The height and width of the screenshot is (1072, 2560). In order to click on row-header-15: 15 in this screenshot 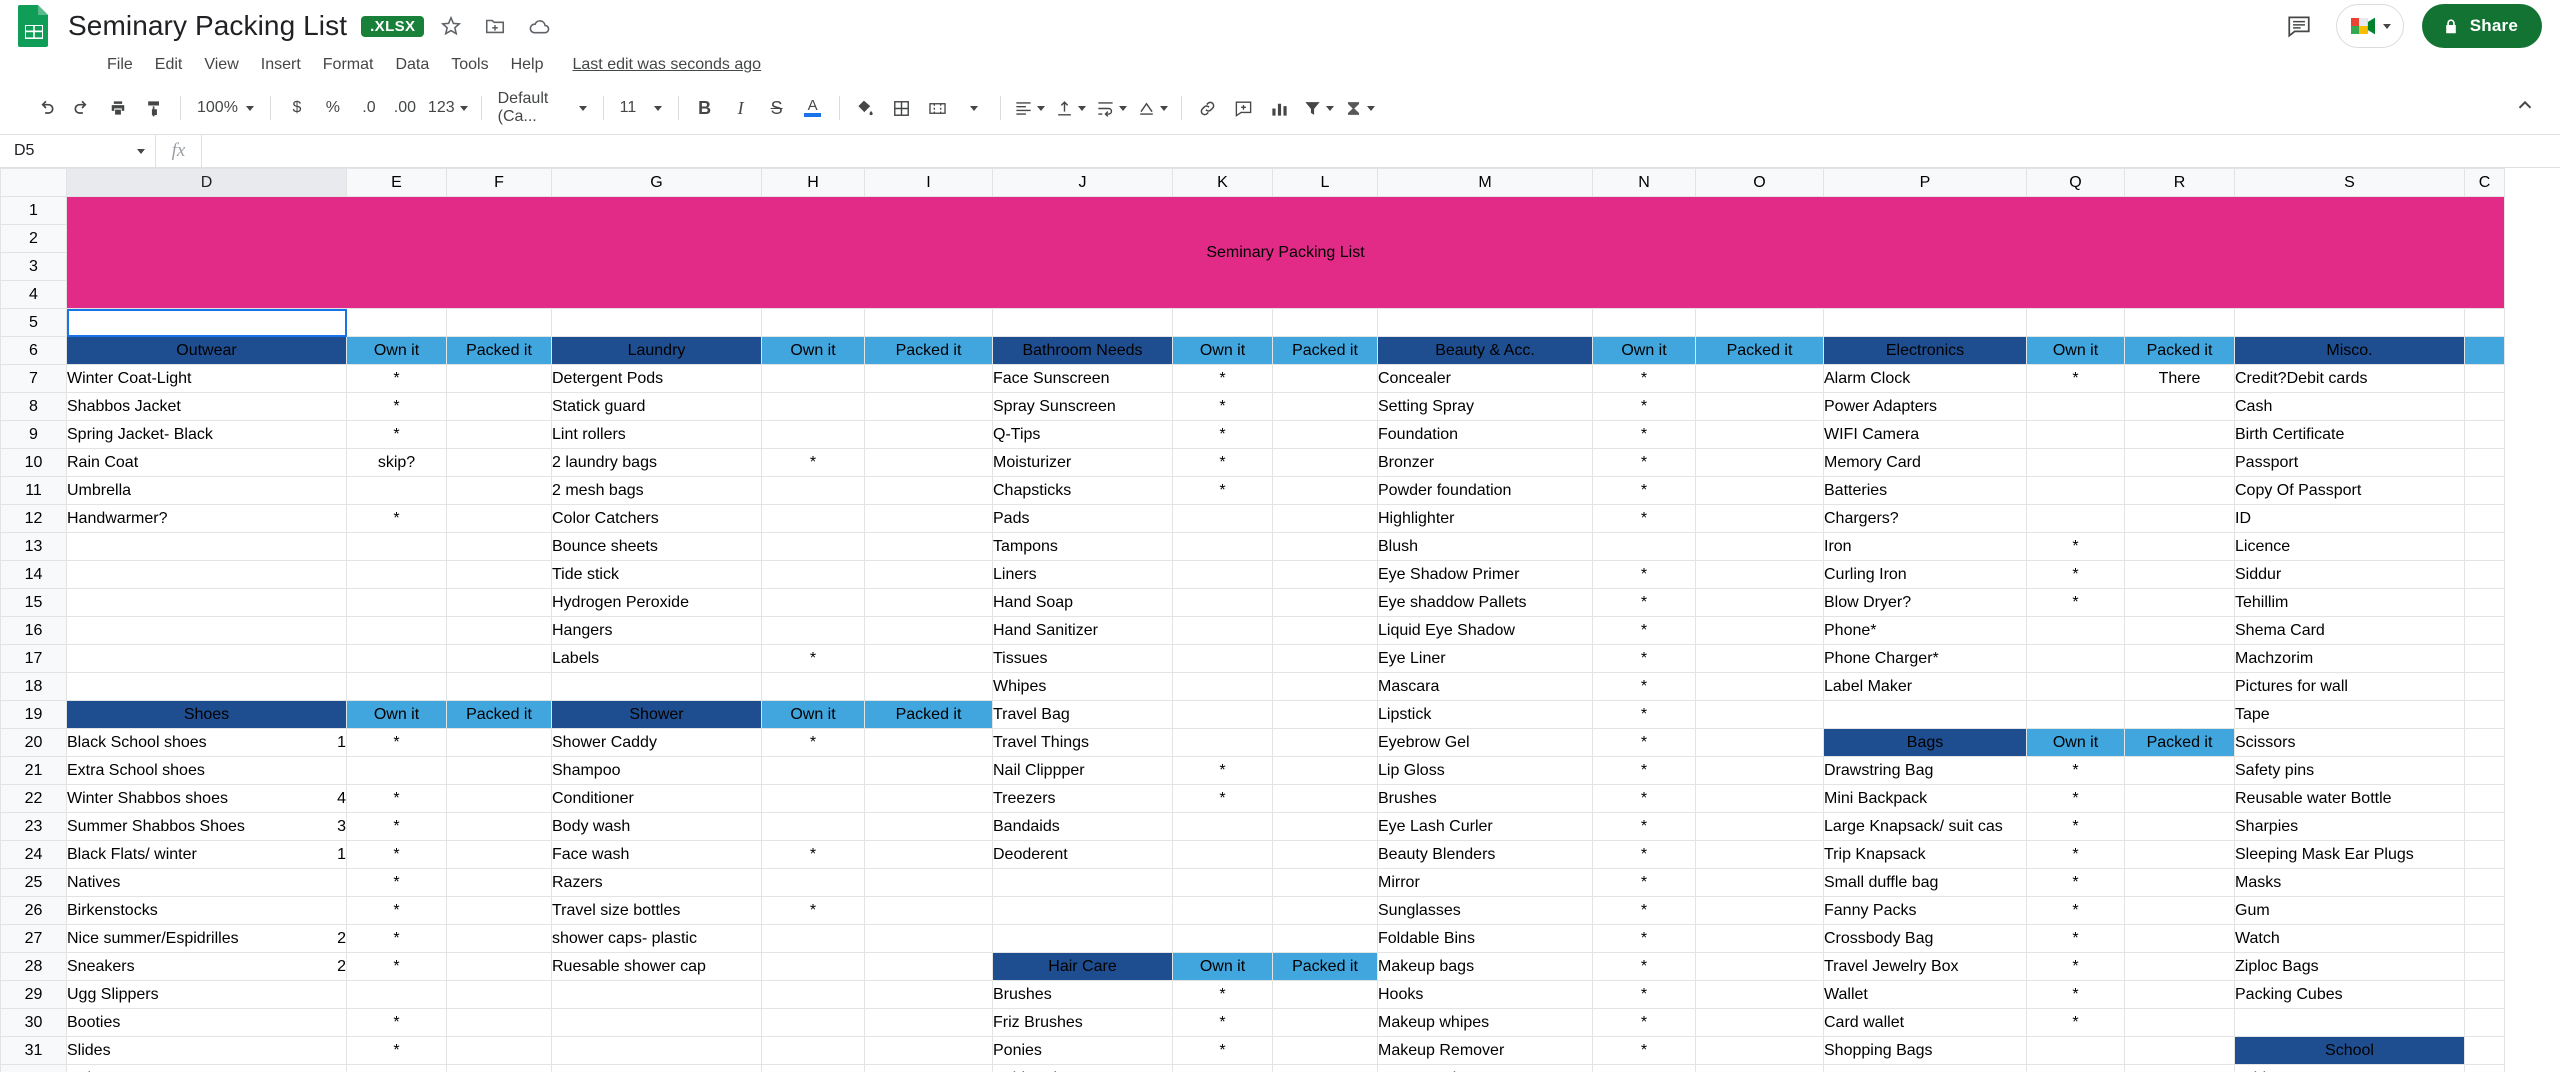, I will do `click(33, 602)`.